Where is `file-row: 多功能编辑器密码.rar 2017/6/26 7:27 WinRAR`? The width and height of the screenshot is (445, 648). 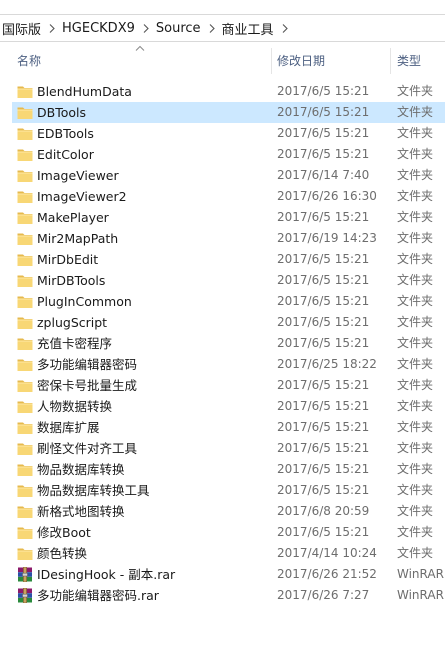
file-row: 多功能编辑器密码.rar 2017/6/26 7:27 WinRAR is located at coordinates (222, 595).